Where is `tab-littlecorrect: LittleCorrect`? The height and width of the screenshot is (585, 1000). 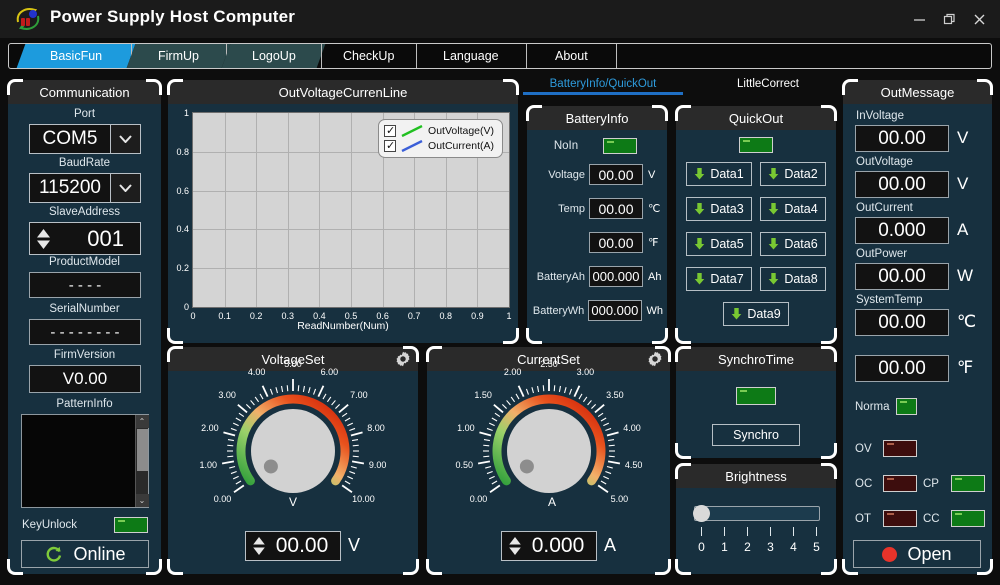
tab-littlecorrect: LittleCorrect is located at coordinates (768, 84).